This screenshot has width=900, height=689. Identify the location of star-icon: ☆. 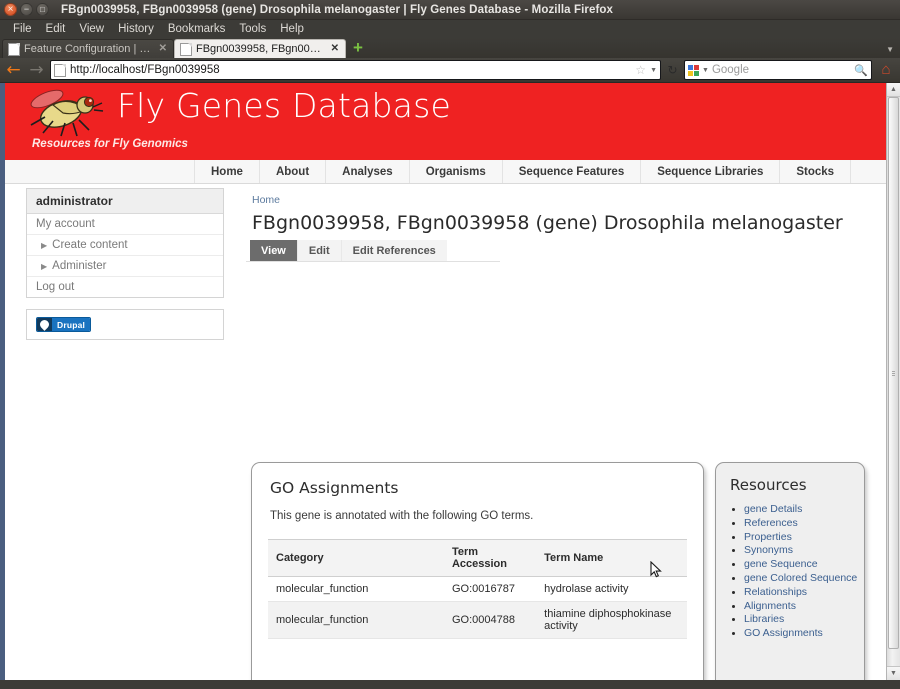
(640, 70).